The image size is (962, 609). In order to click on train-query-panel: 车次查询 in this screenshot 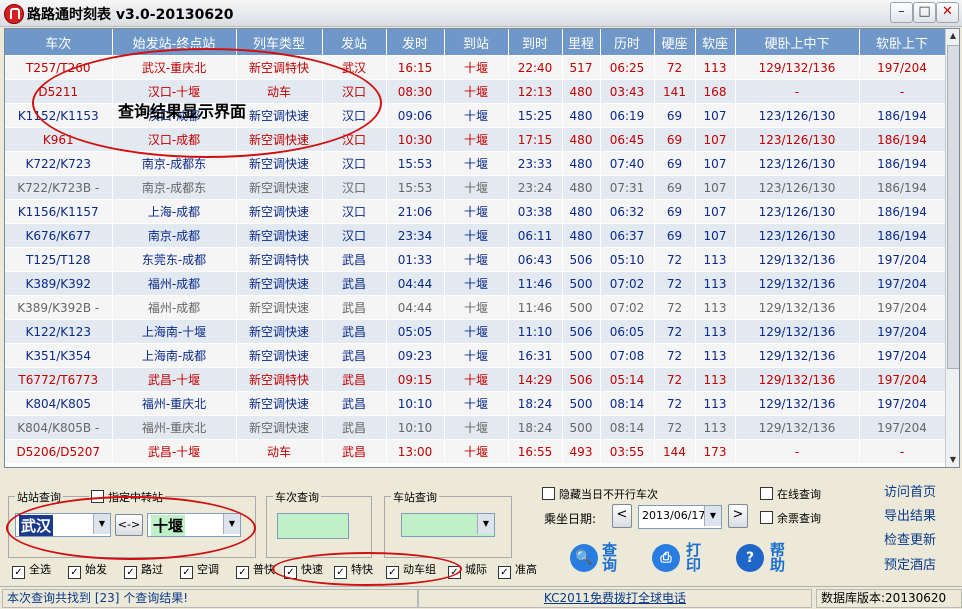, I will do `click(319, 523)`.